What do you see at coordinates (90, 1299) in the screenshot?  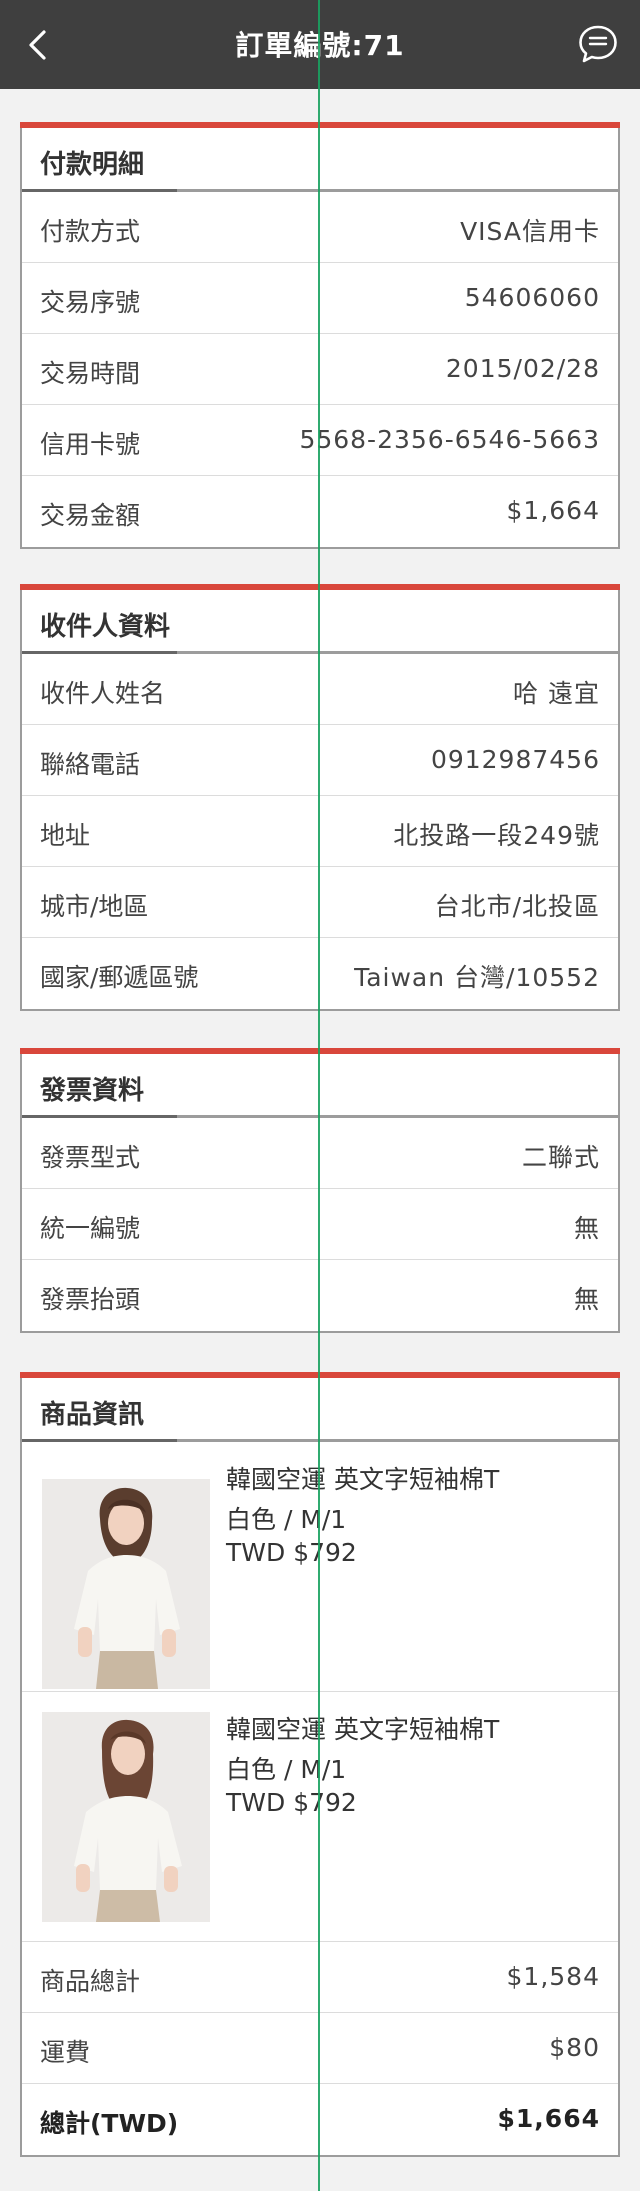 I see `row-label: 發票抬頭` at bounding box center [90, 1299].